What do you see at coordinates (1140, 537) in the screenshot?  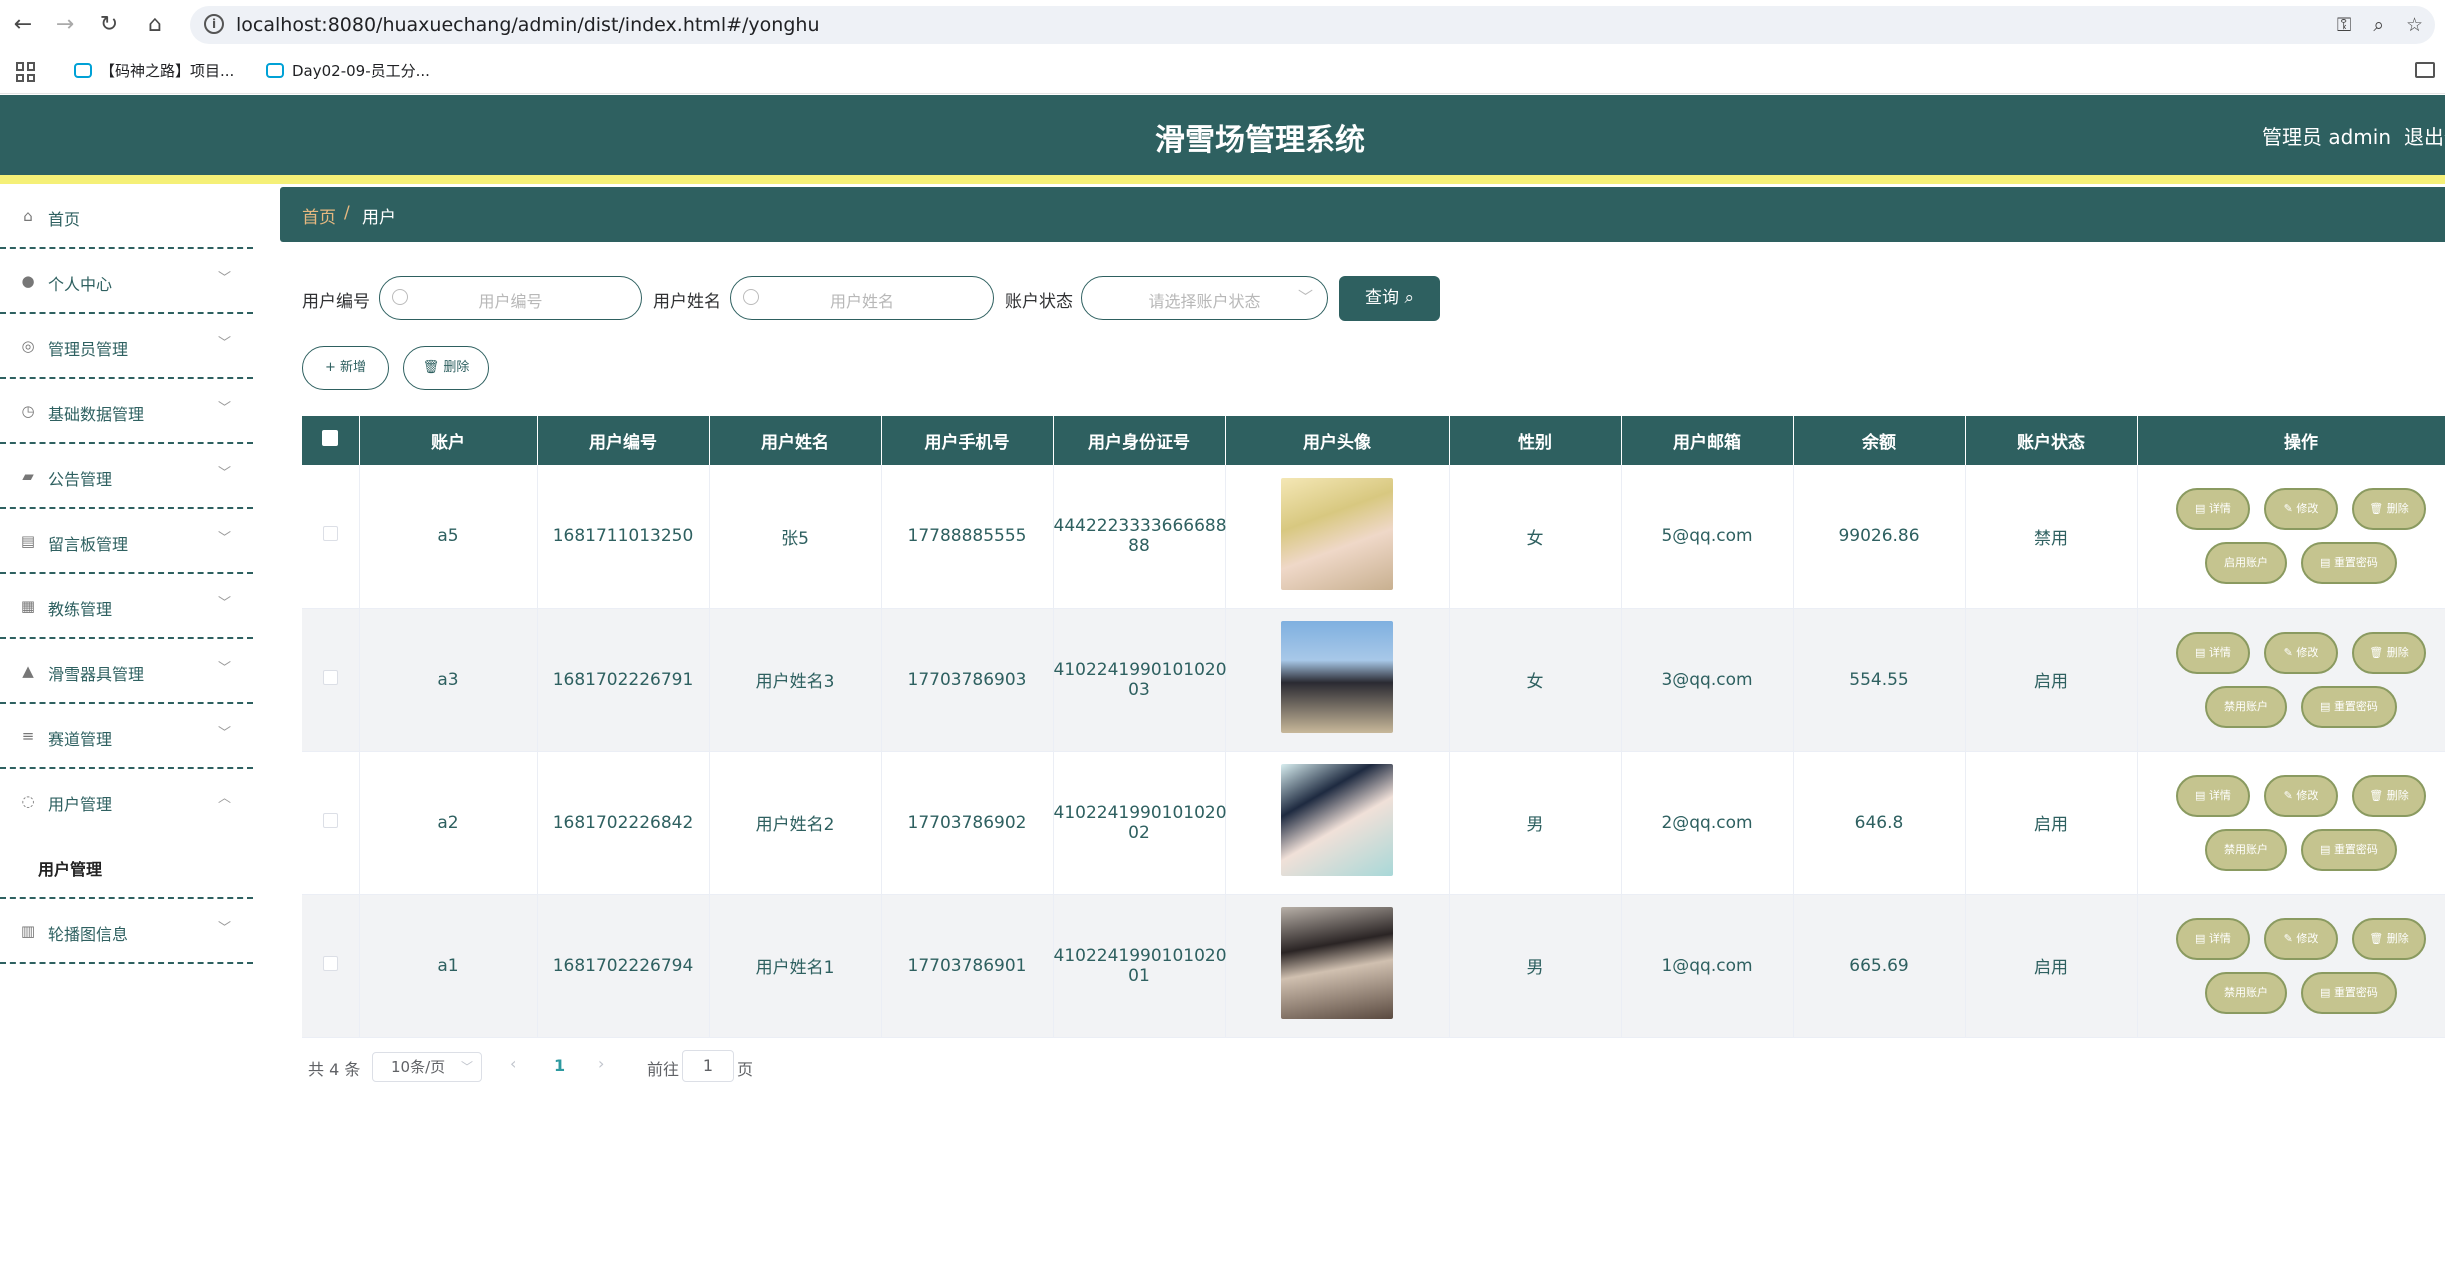 I see `cell-idcard: 4442223333666688 88` at bounding box center [1140, 537].